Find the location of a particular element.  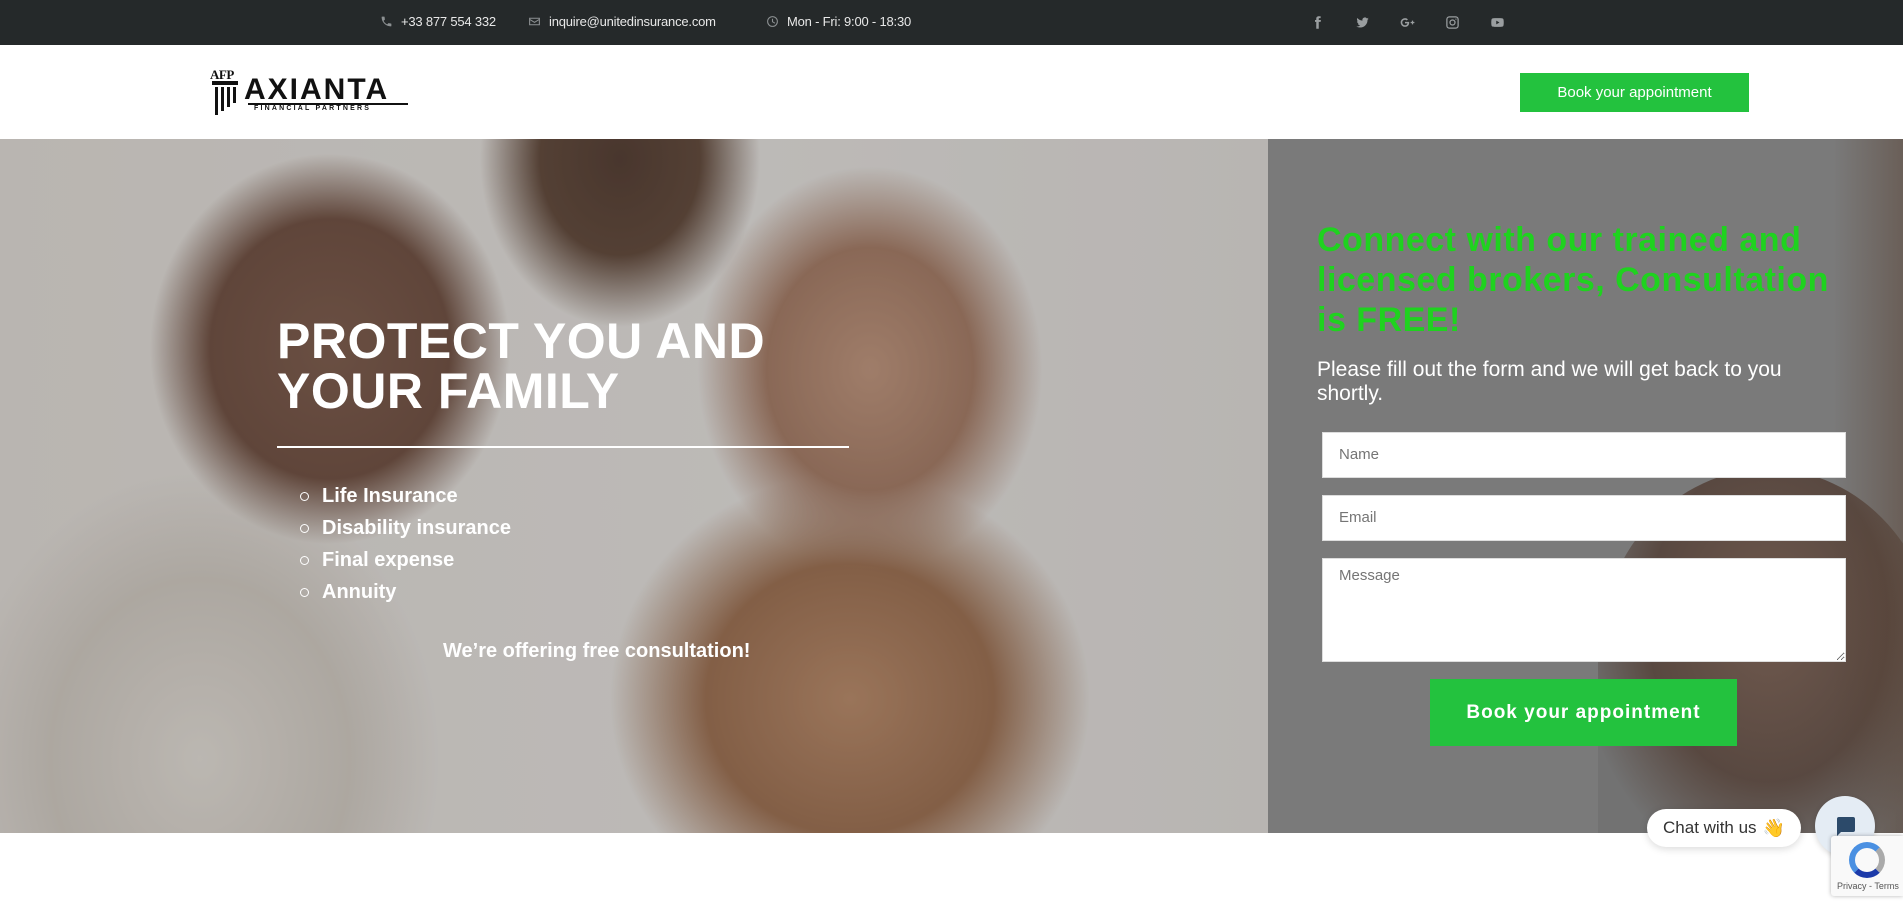

email-input is located at coordinates (1584, 518).